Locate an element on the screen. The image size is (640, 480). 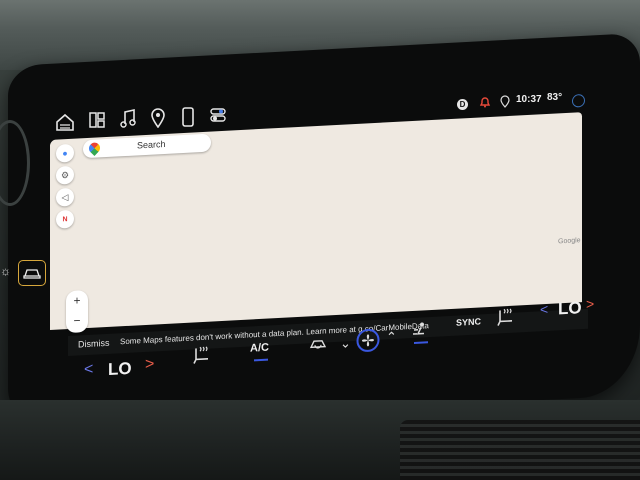
recirculation-icon is located at coordinates (318, 343).